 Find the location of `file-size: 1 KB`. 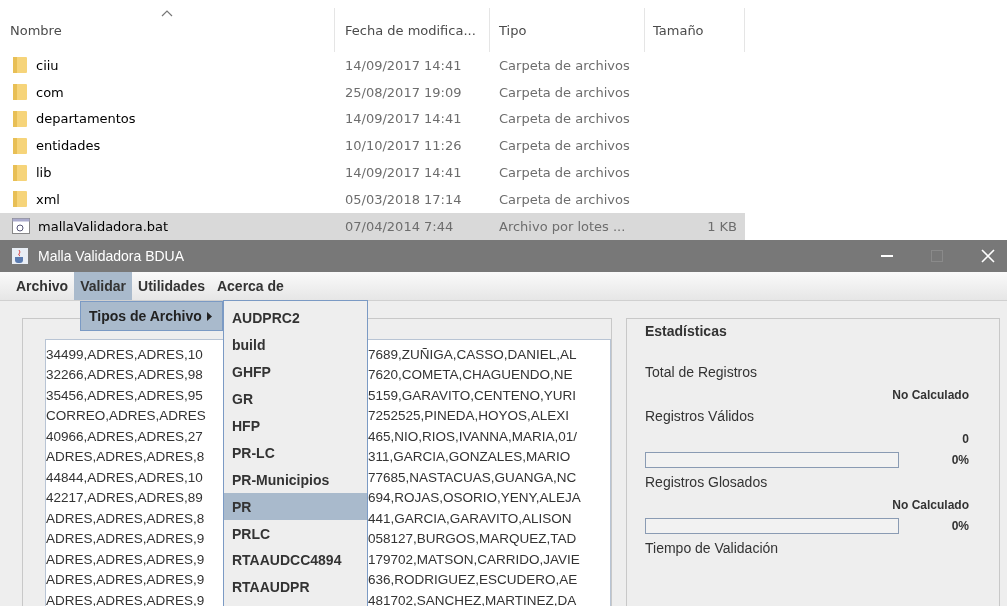

file-size: 1 KB is located at coordinates (722, 226).